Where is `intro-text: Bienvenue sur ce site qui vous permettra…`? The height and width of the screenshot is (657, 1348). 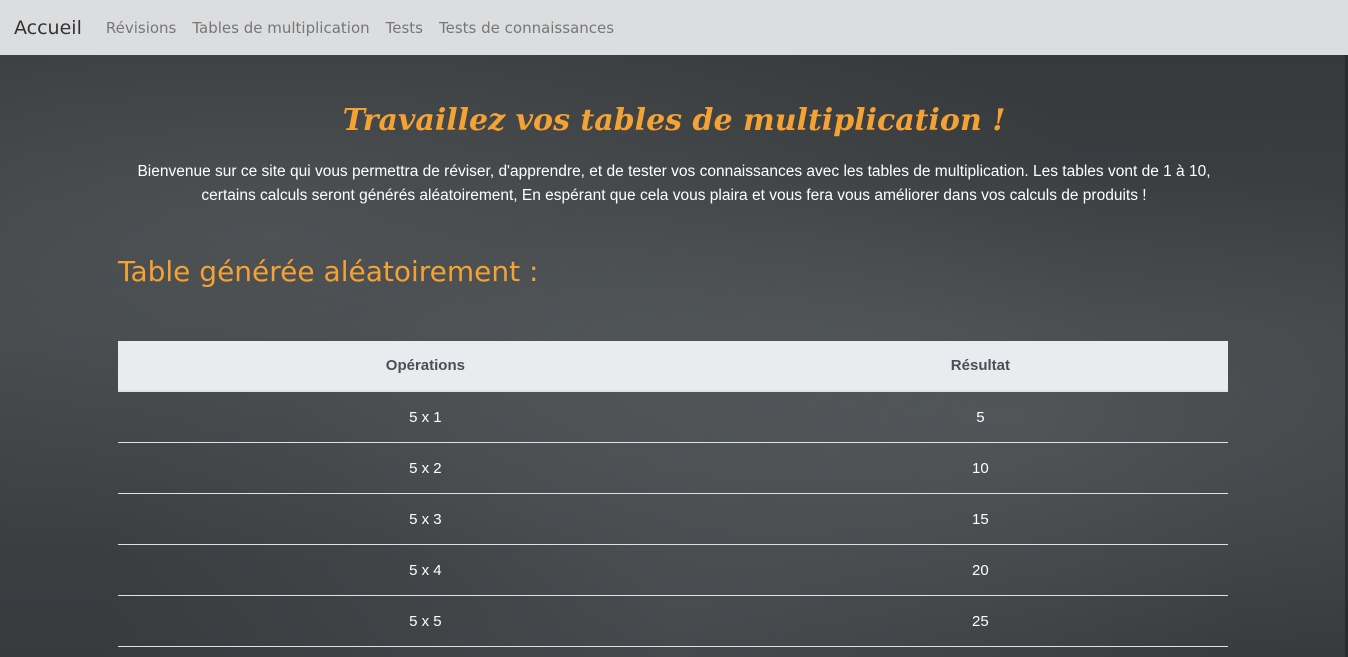 intro-text: Bienvenue sur ce site qui vous permettra… is located at coordinates (674, 183).